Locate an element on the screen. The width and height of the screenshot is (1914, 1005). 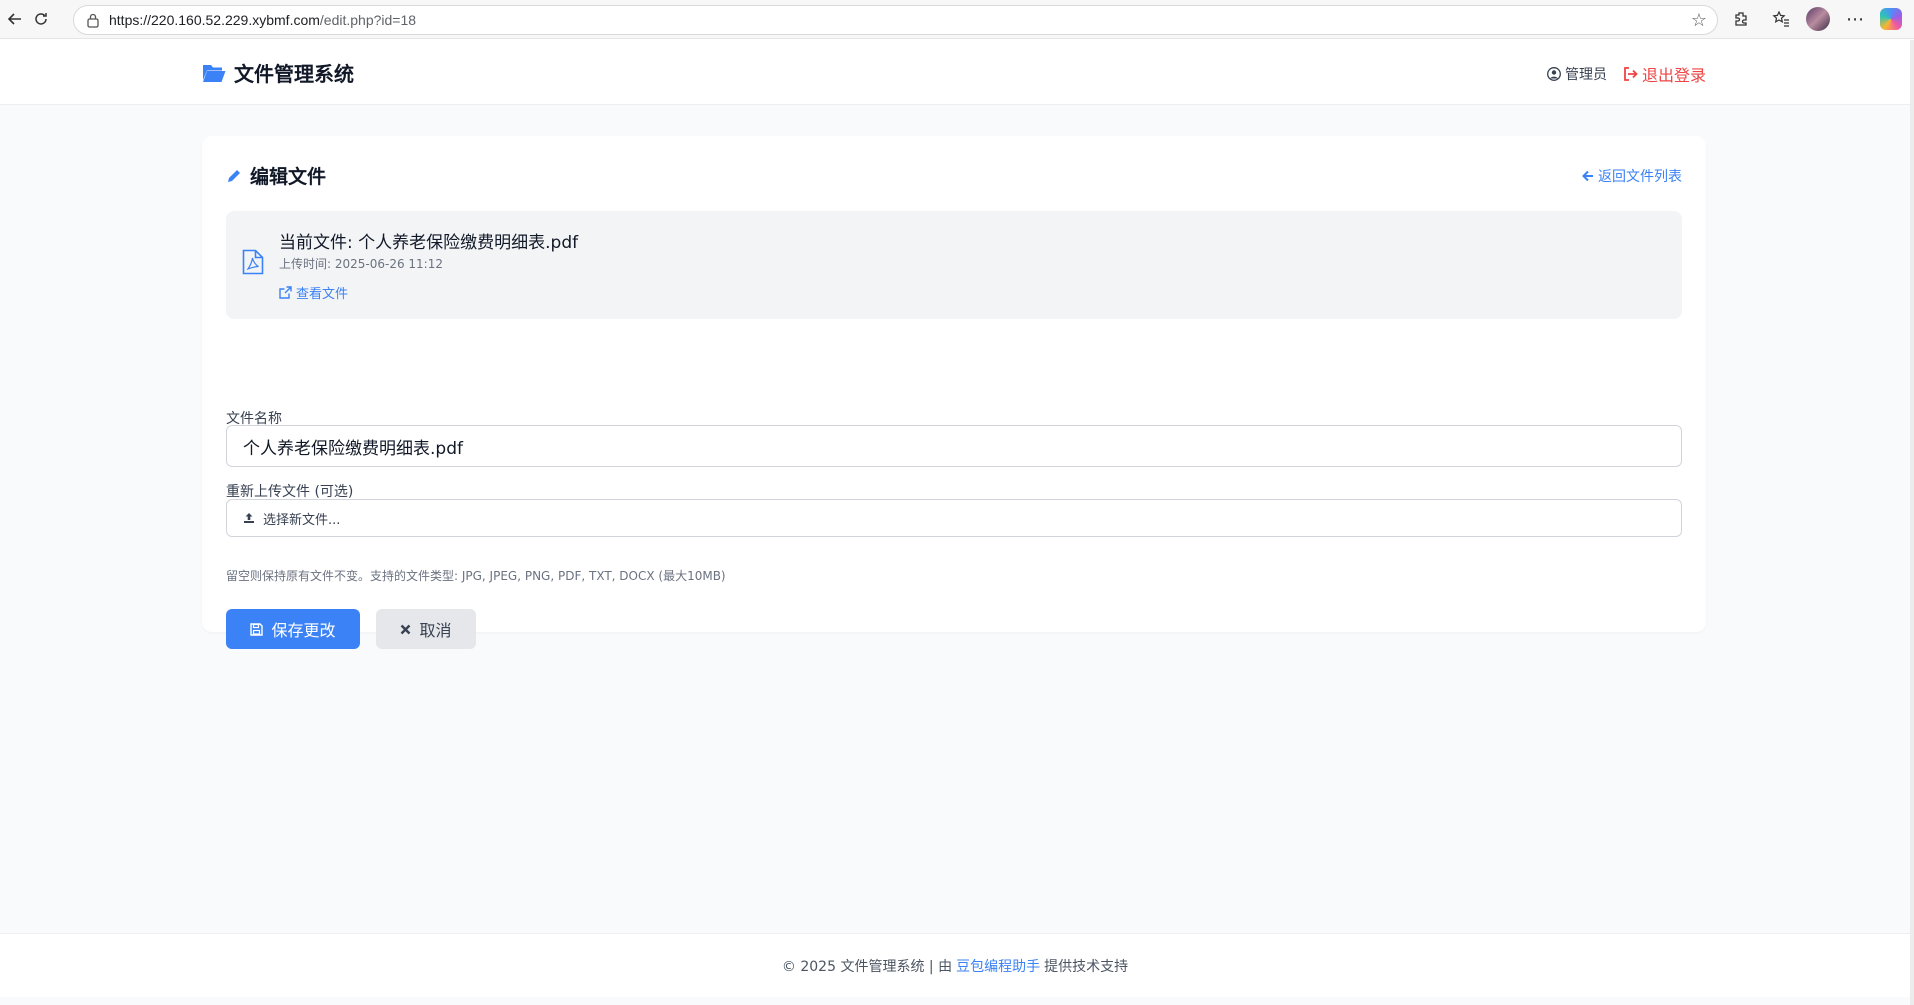
footer-credit-link: 豆包编程助手 is located at coordinates (998, 966).